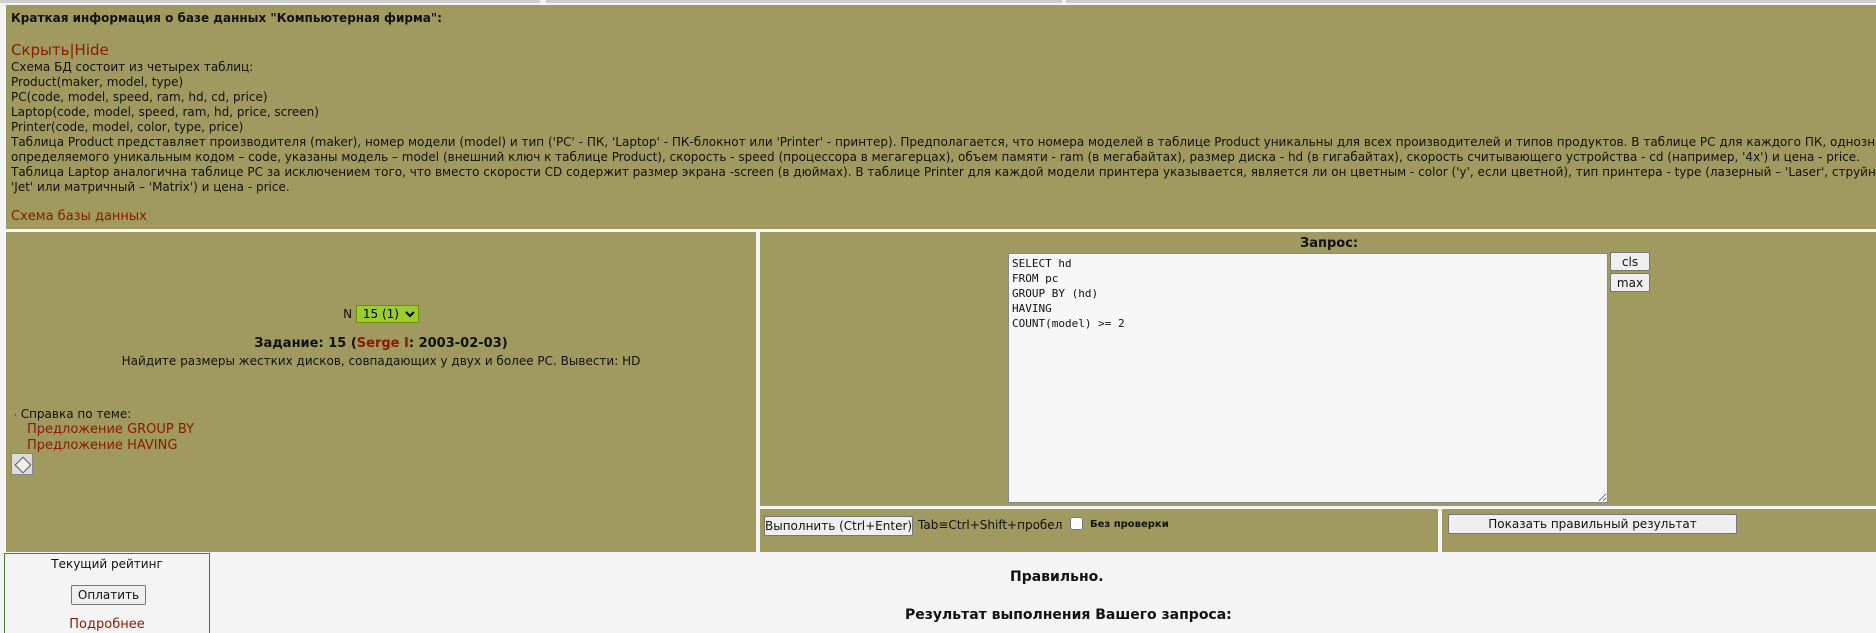 The width and height of the screenshot is (1876, 633). Describe the element at coordinates (1129, 524) in the screenshot. I see `no-check-label: Без проверки` at that location.